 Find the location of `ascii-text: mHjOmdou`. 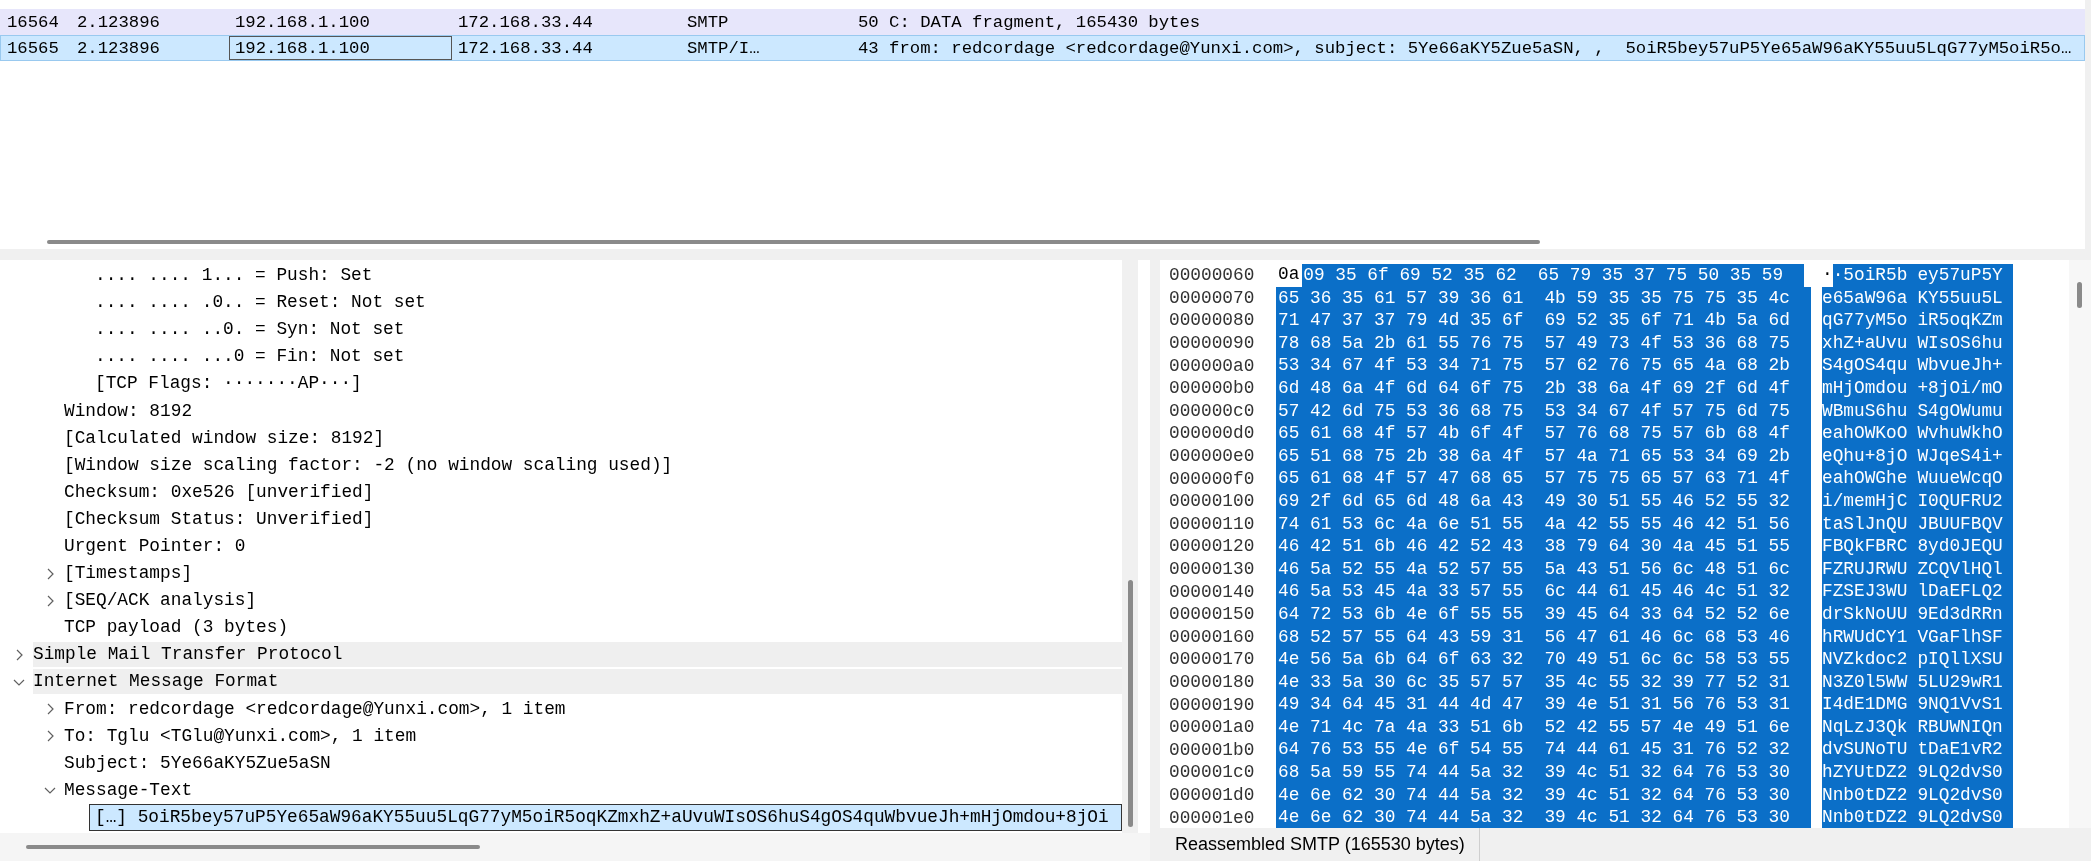

ascii-text: mHjOmdou is located at coordinates (1865, 388).